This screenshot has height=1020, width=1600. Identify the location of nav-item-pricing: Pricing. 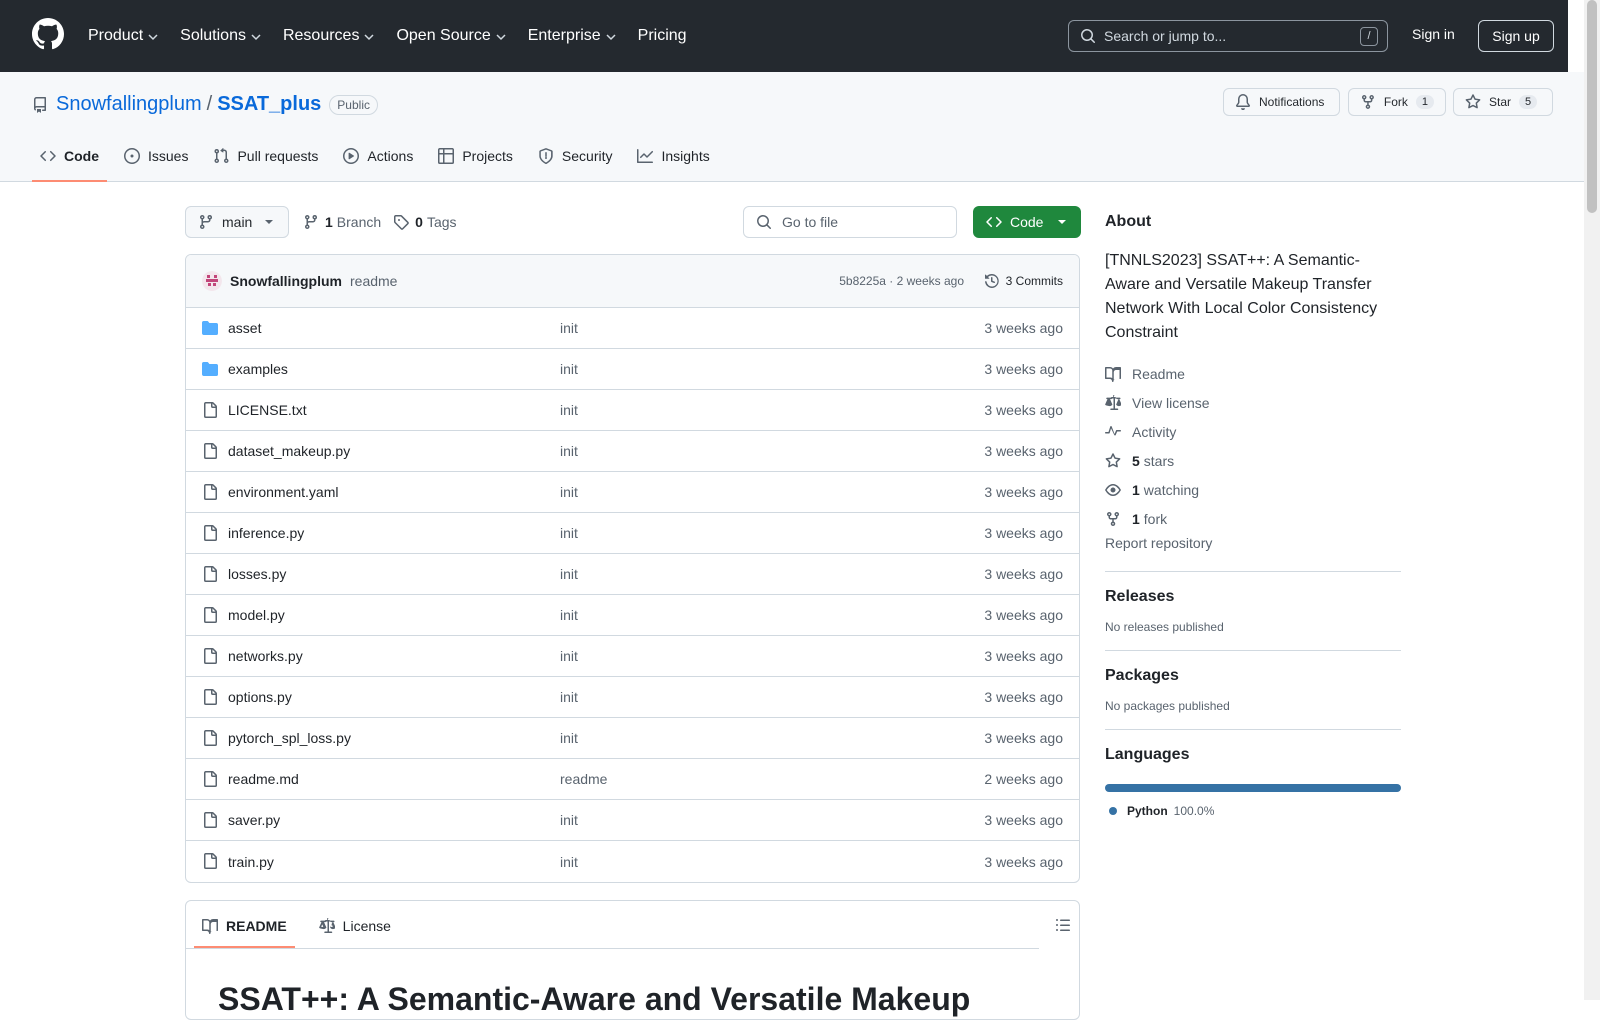
(662, 36).